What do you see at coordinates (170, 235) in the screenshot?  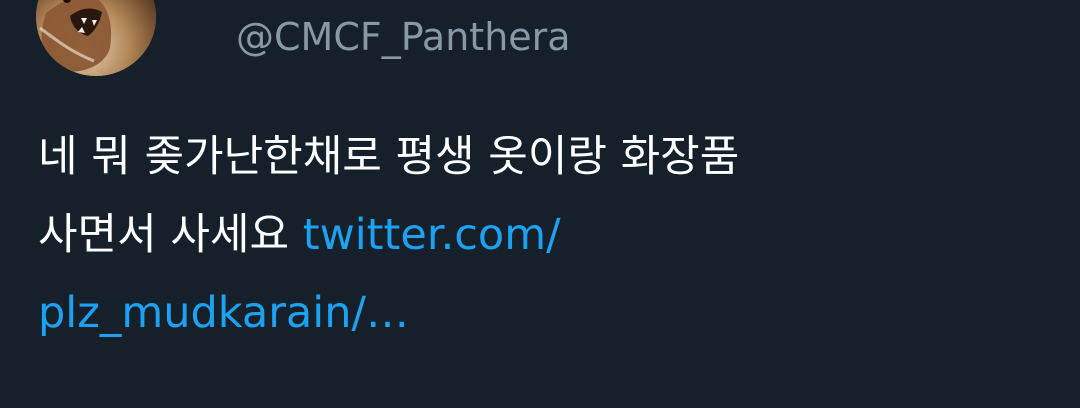 I see `tweet-text-line-2: 사면서 사세요` at bounding box center [170, 235].